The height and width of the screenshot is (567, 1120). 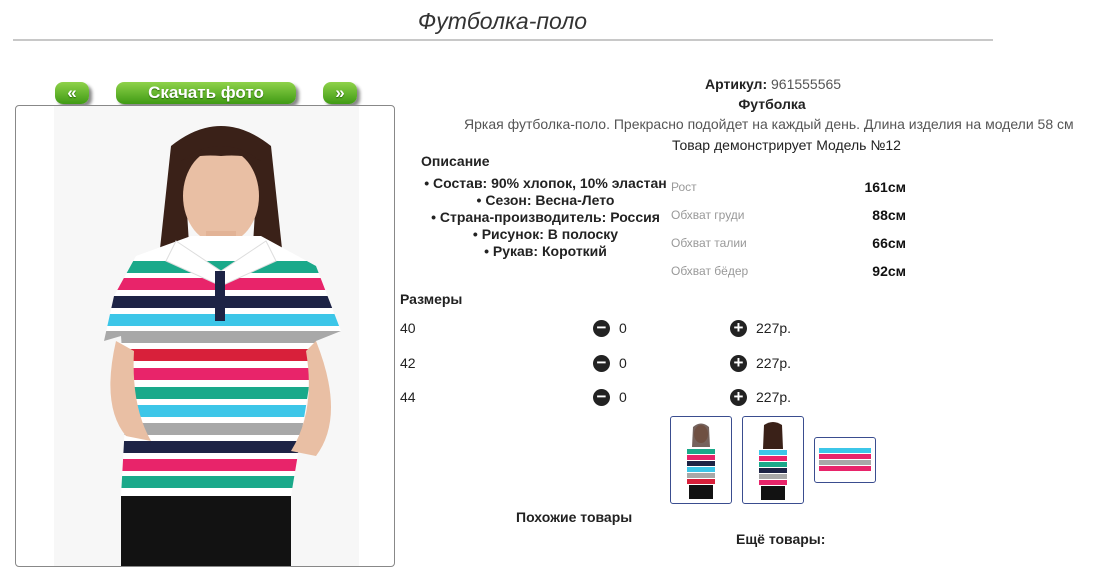 I want to click on model-note: Товар демонстрирует Модель №12, so click(x=786, y=145).